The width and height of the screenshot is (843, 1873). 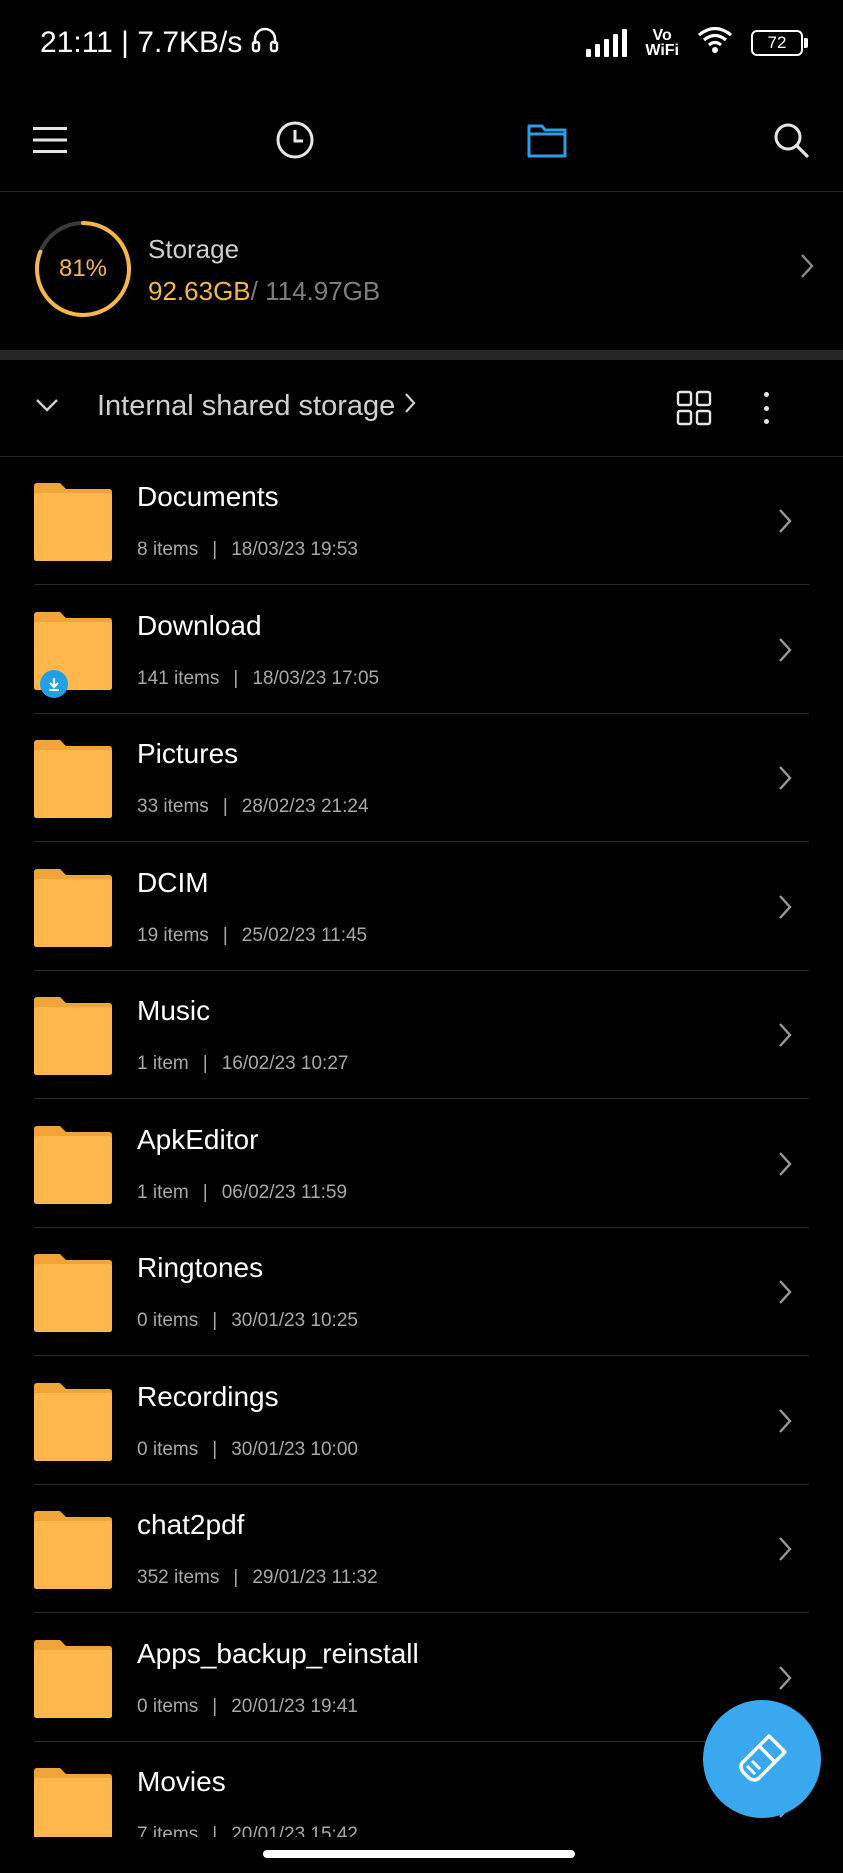 What do you see at coordinates (419, 1854) in the screenshot?
I see `home-indicator` at bounding box center [419, 1854].